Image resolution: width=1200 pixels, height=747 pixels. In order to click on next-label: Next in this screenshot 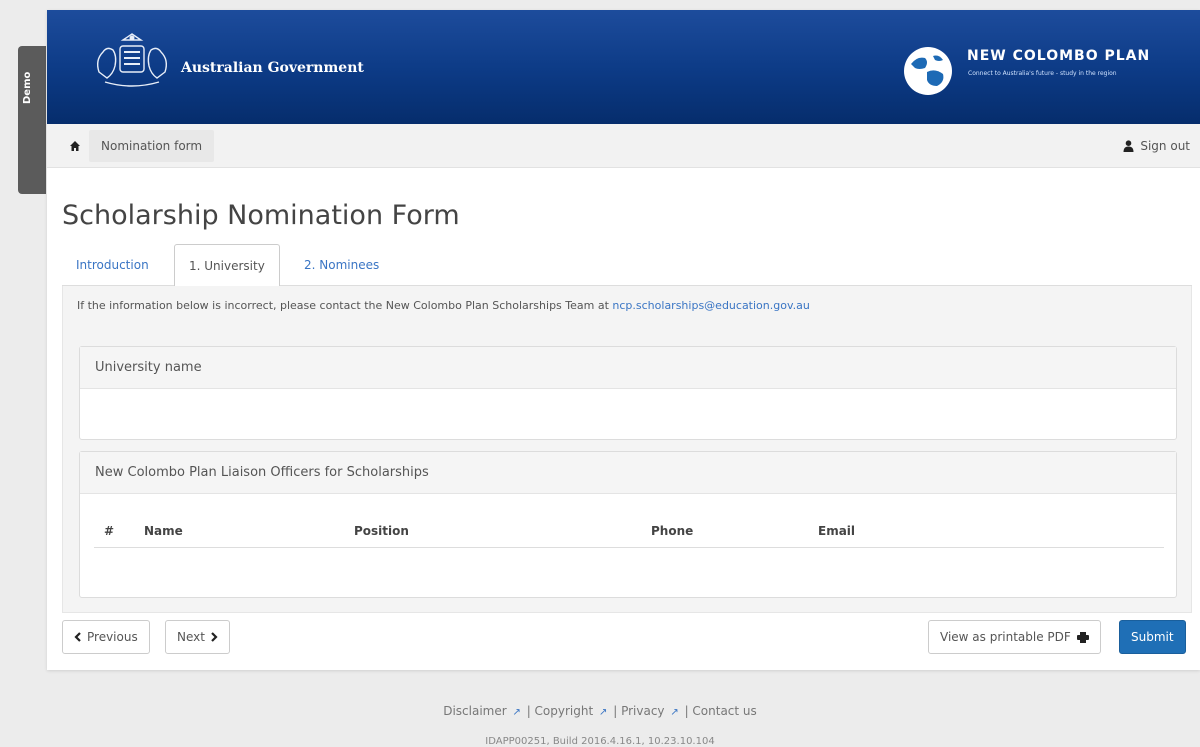, I will do `click(191, 637)`.